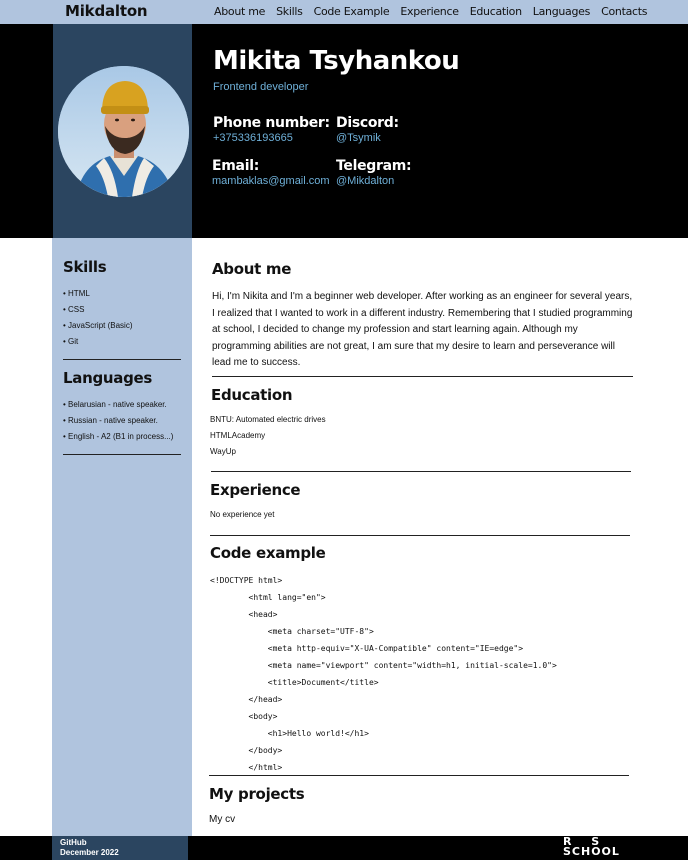 The image size is (688, 860). What do you see at coordinates (106, 11) in the screenshot?
I see `brand-logo: Mikdalton` at bounding box center [106, 11].